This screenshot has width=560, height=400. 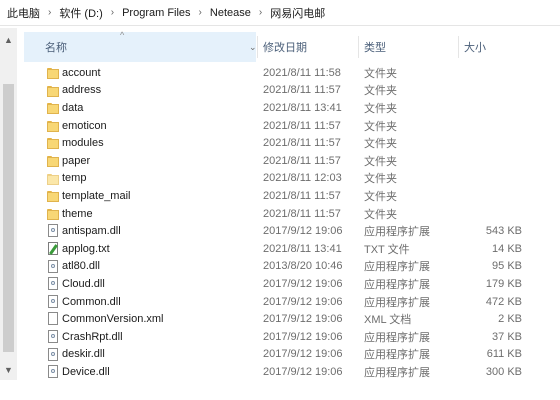 I want to click on file-type: TXT 文件, so click(x=387, y=249).